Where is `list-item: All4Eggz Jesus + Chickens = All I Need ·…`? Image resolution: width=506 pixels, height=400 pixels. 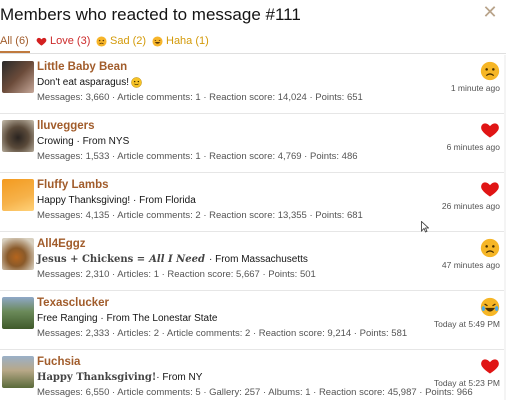 list-item: All4Eggz Jesus + Chickens = All I Need ·… is located at coordinates (253, 261).